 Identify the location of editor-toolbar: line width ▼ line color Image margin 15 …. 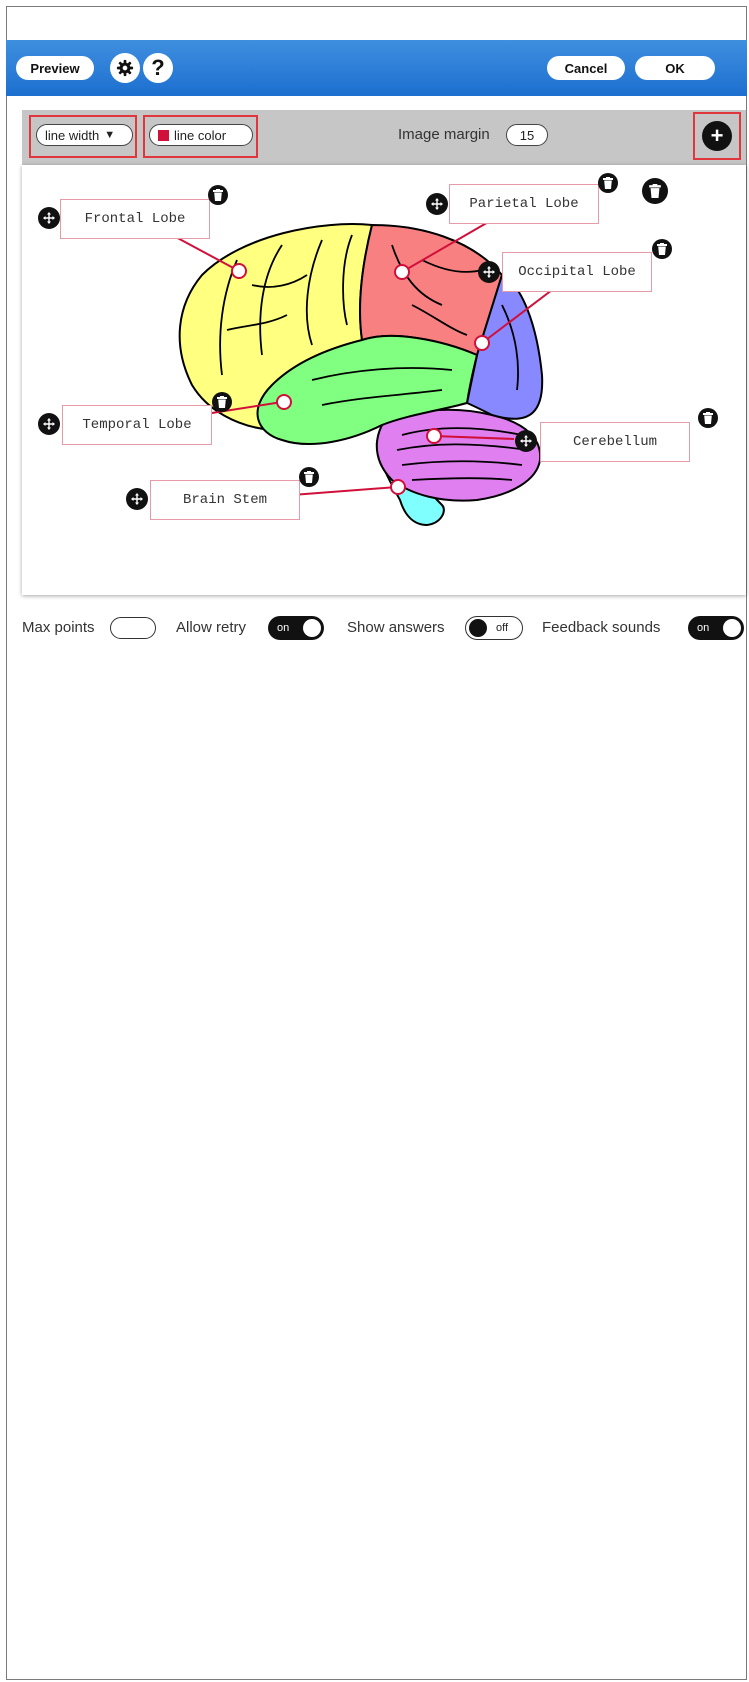
(384, 137).